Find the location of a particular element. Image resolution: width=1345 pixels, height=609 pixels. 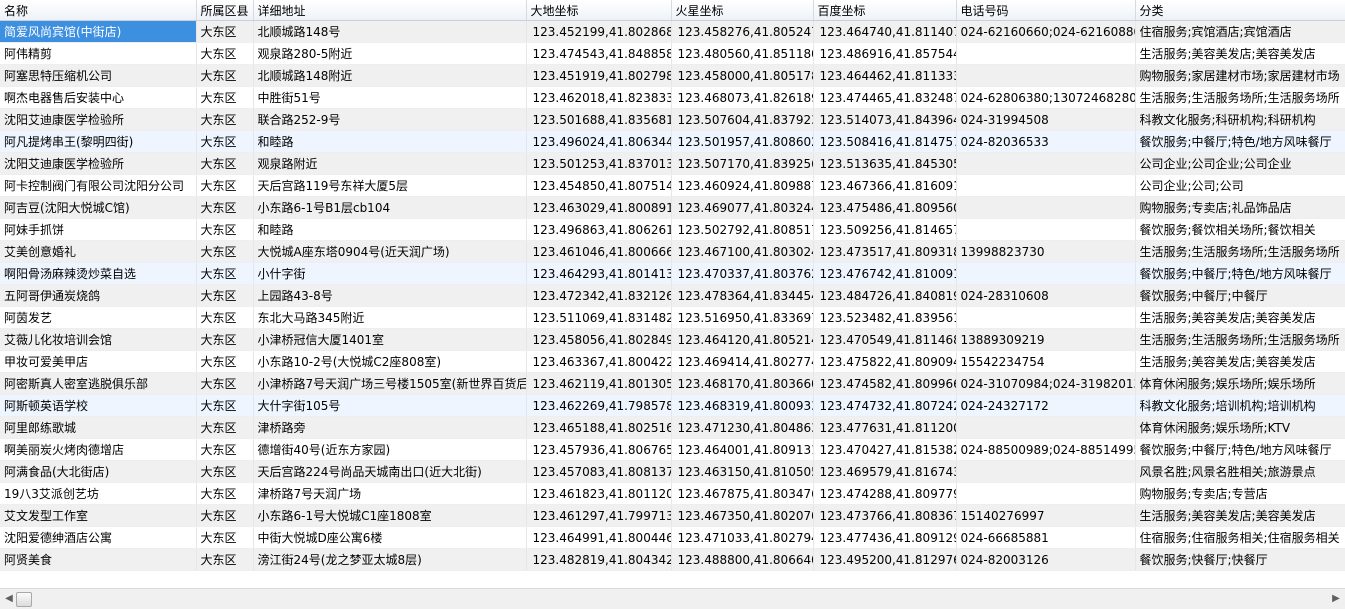

cell-baidu-coords: 123.464740,41.811407 is located at coordinates (885, 31).